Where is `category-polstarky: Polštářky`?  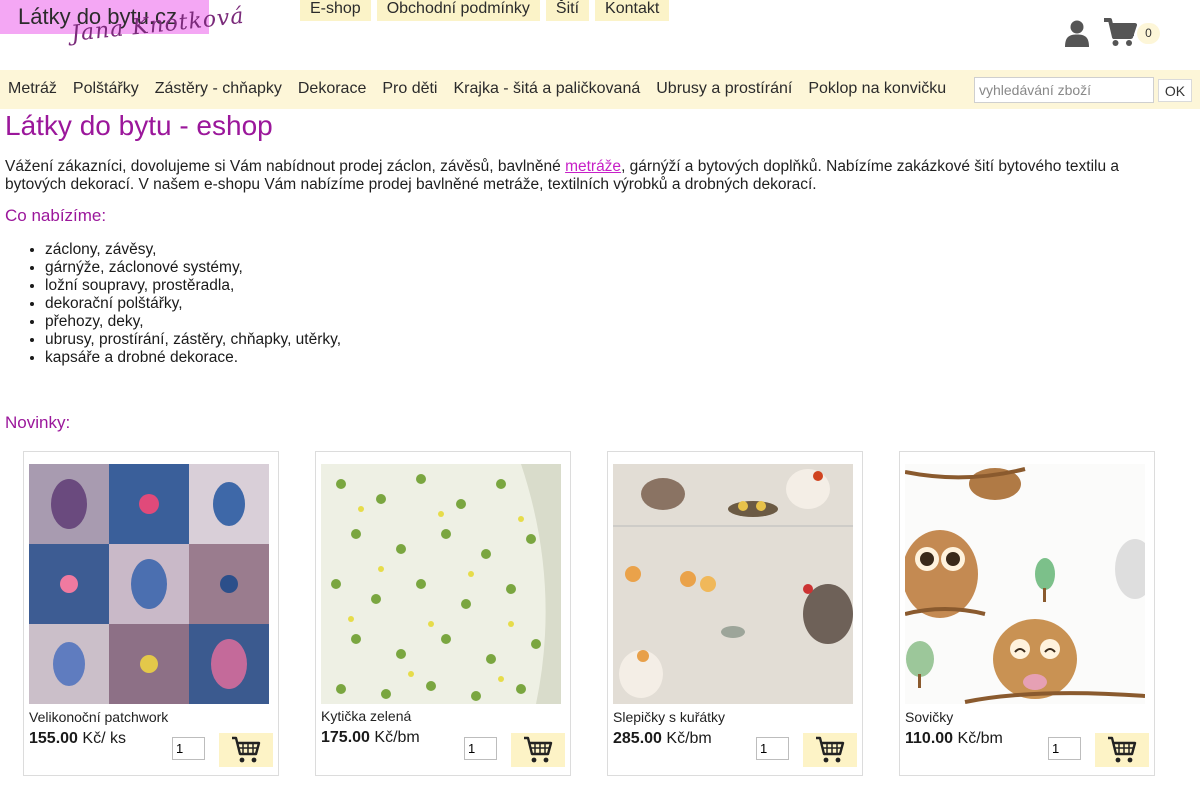 category-polstarky: Polštářky is located at coordinates (106, 89).